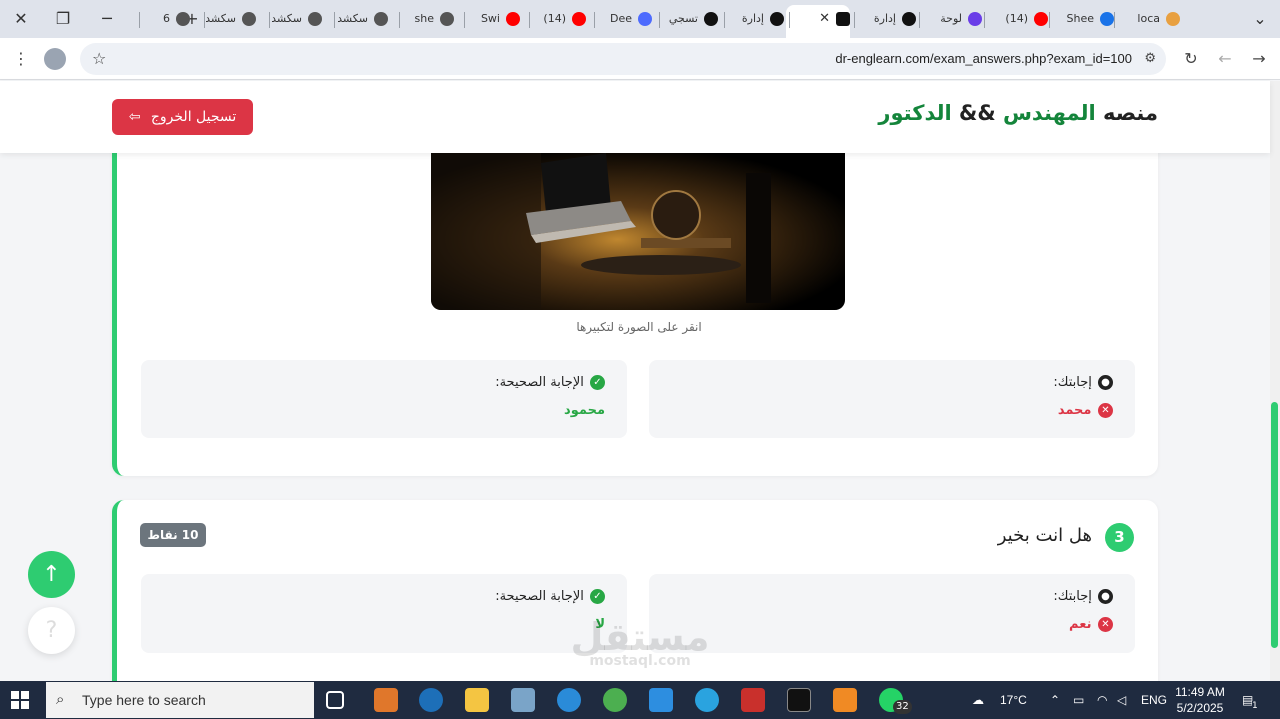 This screenshot has height=719, width=1280. Describe the element at coordinates (584, 410) in the screenshot. I see `correct-answer-value: محمود` at that location.